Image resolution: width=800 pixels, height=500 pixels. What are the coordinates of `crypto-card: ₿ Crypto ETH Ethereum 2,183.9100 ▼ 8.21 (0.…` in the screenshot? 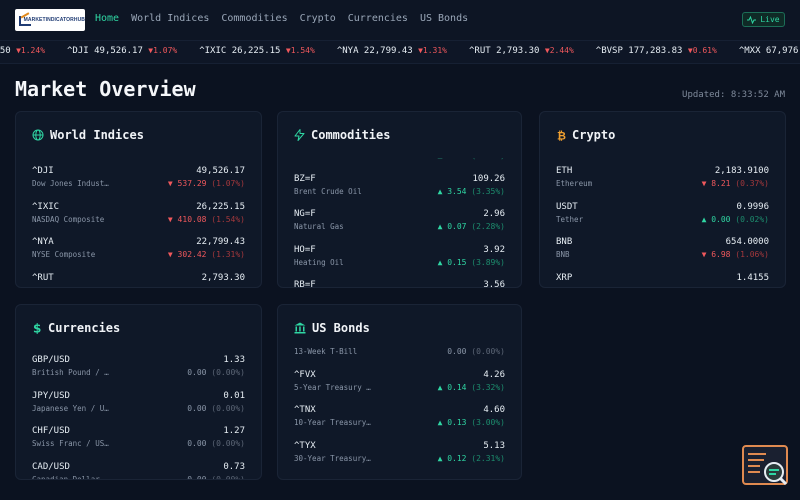 It's located at (662, 199).